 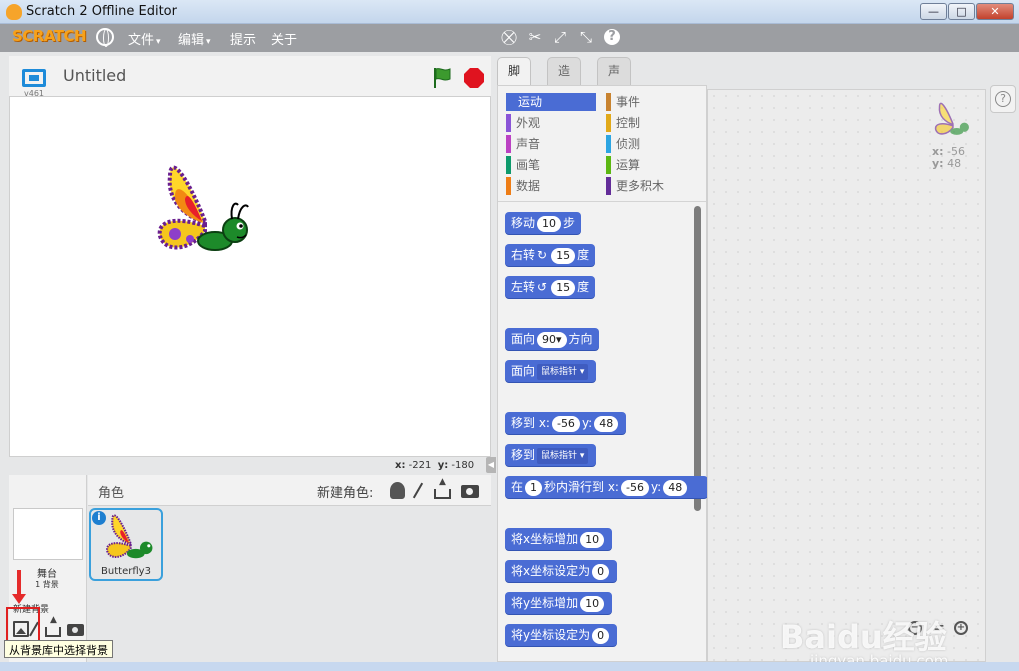 I want to click on category-sound: 声音, so click(x=551, y=144).